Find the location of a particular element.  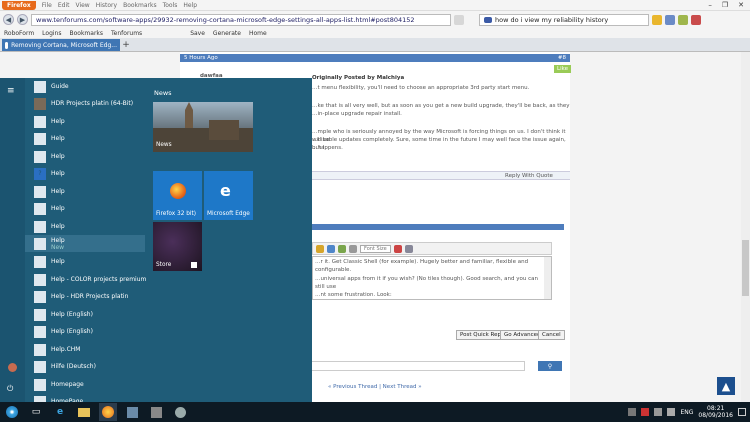

user-avatar is located at coordinates (12, 367).